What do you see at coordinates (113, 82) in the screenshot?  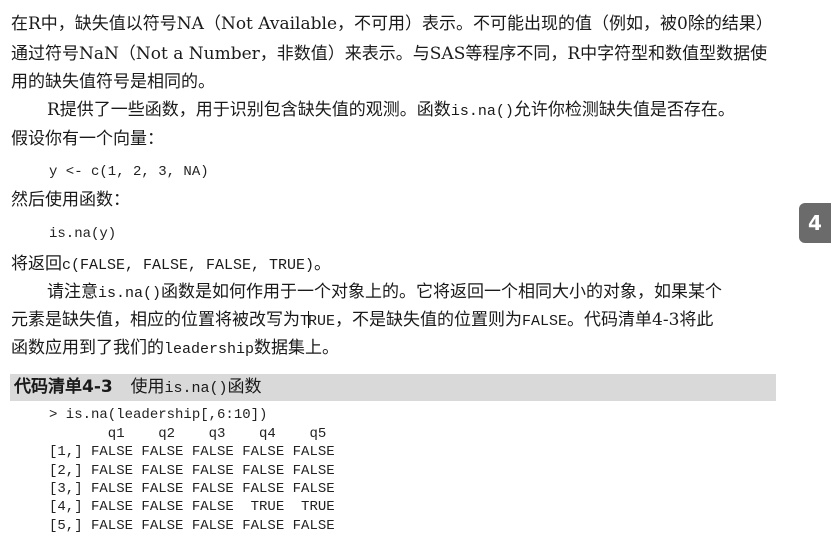 I see `para1-line3: 用的缺失值符号是相同的。` at bounding box center [113, 82].